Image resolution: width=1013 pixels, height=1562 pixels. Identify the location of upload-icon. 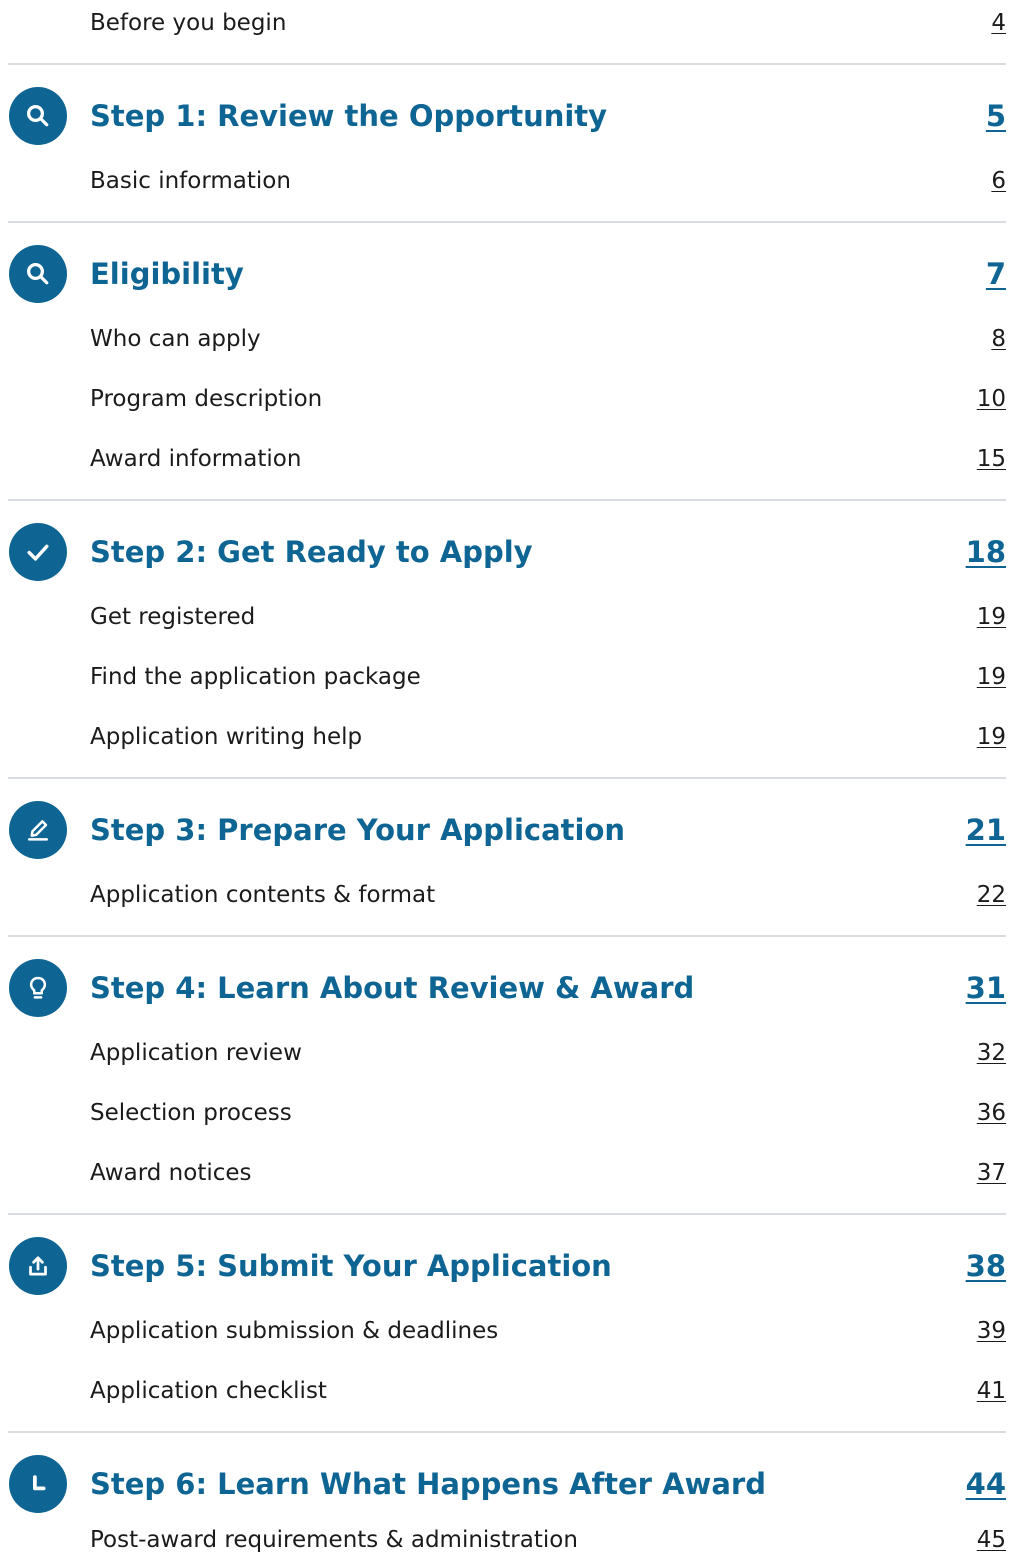
(38, 1266).